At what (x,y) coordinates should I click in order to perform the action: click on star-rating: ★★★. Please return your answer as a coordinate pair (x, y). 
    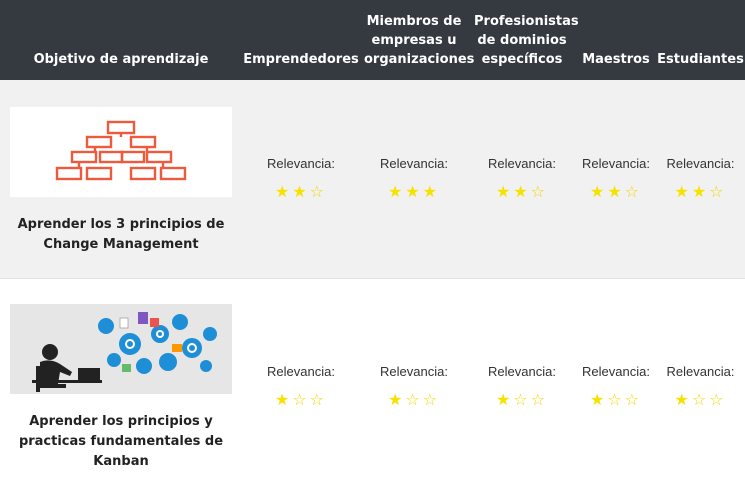
    Looking at the image, I should click on (414, 192).